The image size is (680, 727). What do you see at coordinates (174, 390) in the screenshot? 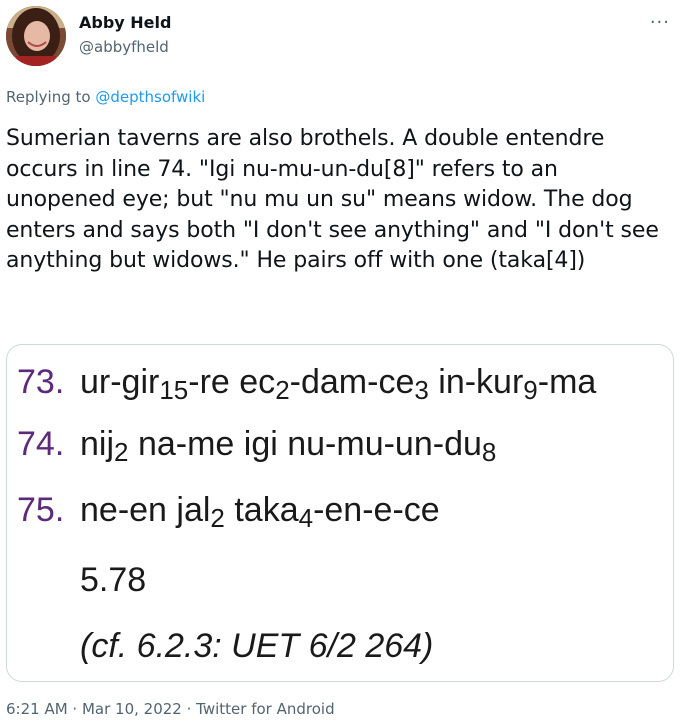
I see `subscript-index: 15` at bounding box center [174, 390].